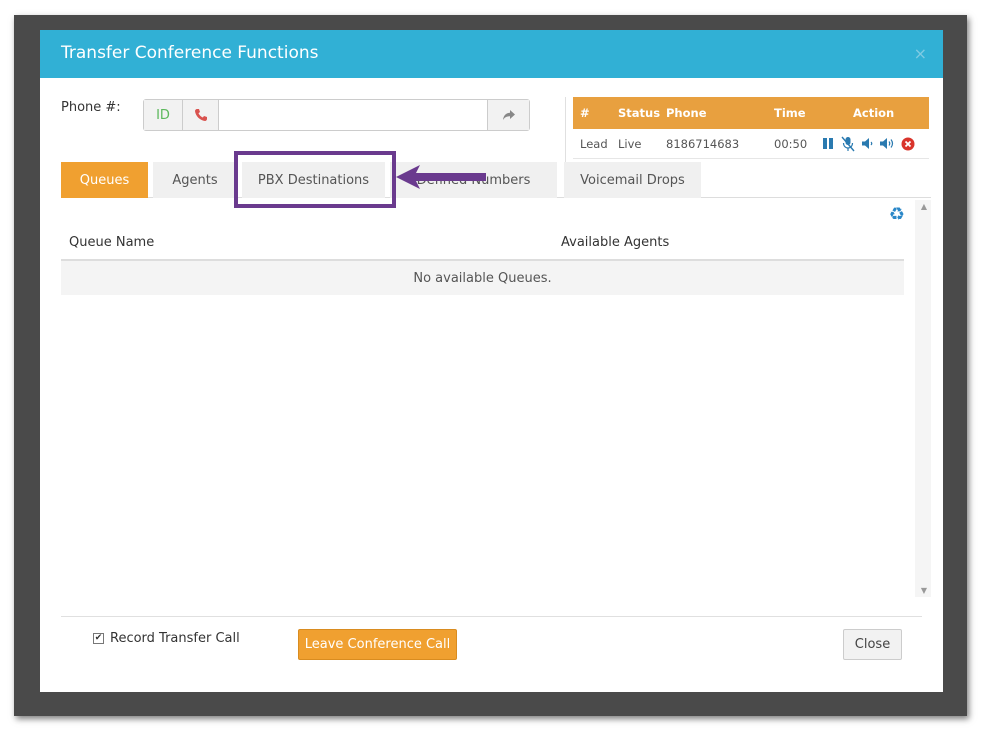 The image size is (991, 741). Describe the element at coordinates (908, 144) in the screenshot. I see `hangup-icon` at that location.